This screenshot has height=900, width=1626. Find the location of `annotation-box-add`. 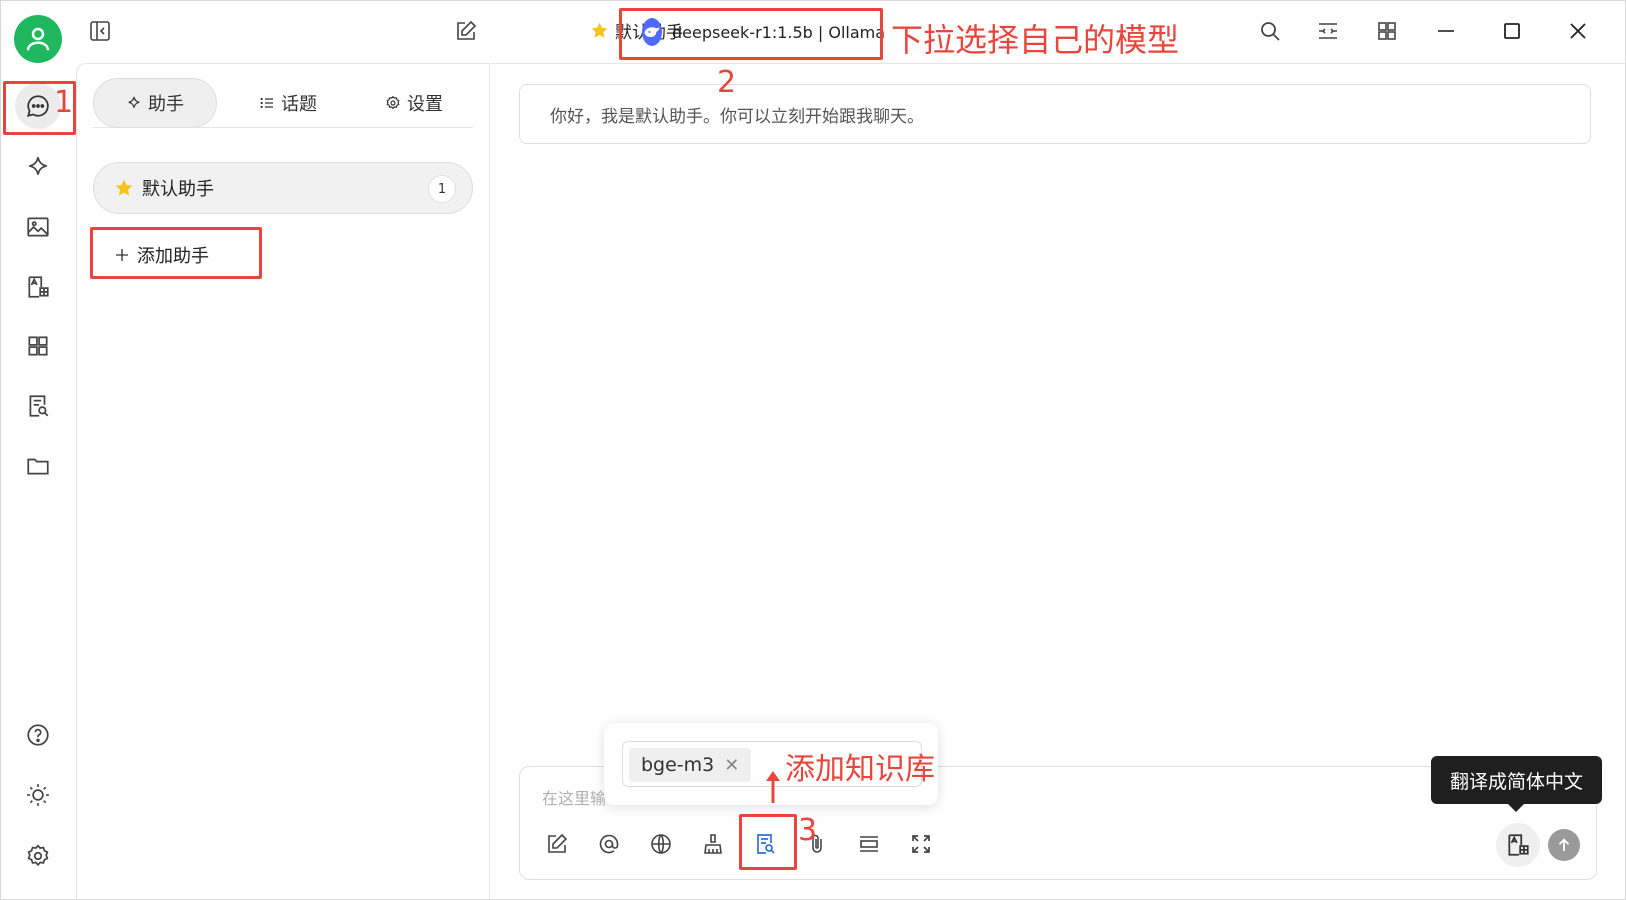

annotation-box-add is located at coordinates (176, 253).